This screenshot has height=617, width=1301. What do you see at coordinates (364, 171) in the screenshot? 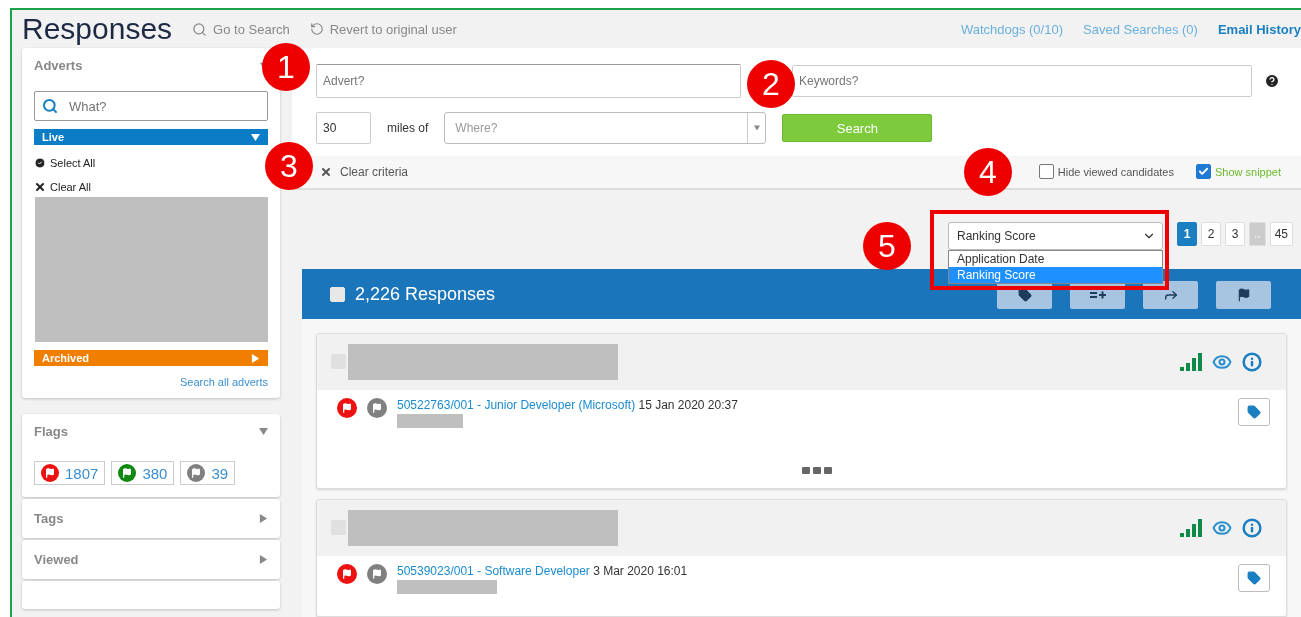
I see `clear-criteria-link: Clear criteria` at bounding box center [364, 171].